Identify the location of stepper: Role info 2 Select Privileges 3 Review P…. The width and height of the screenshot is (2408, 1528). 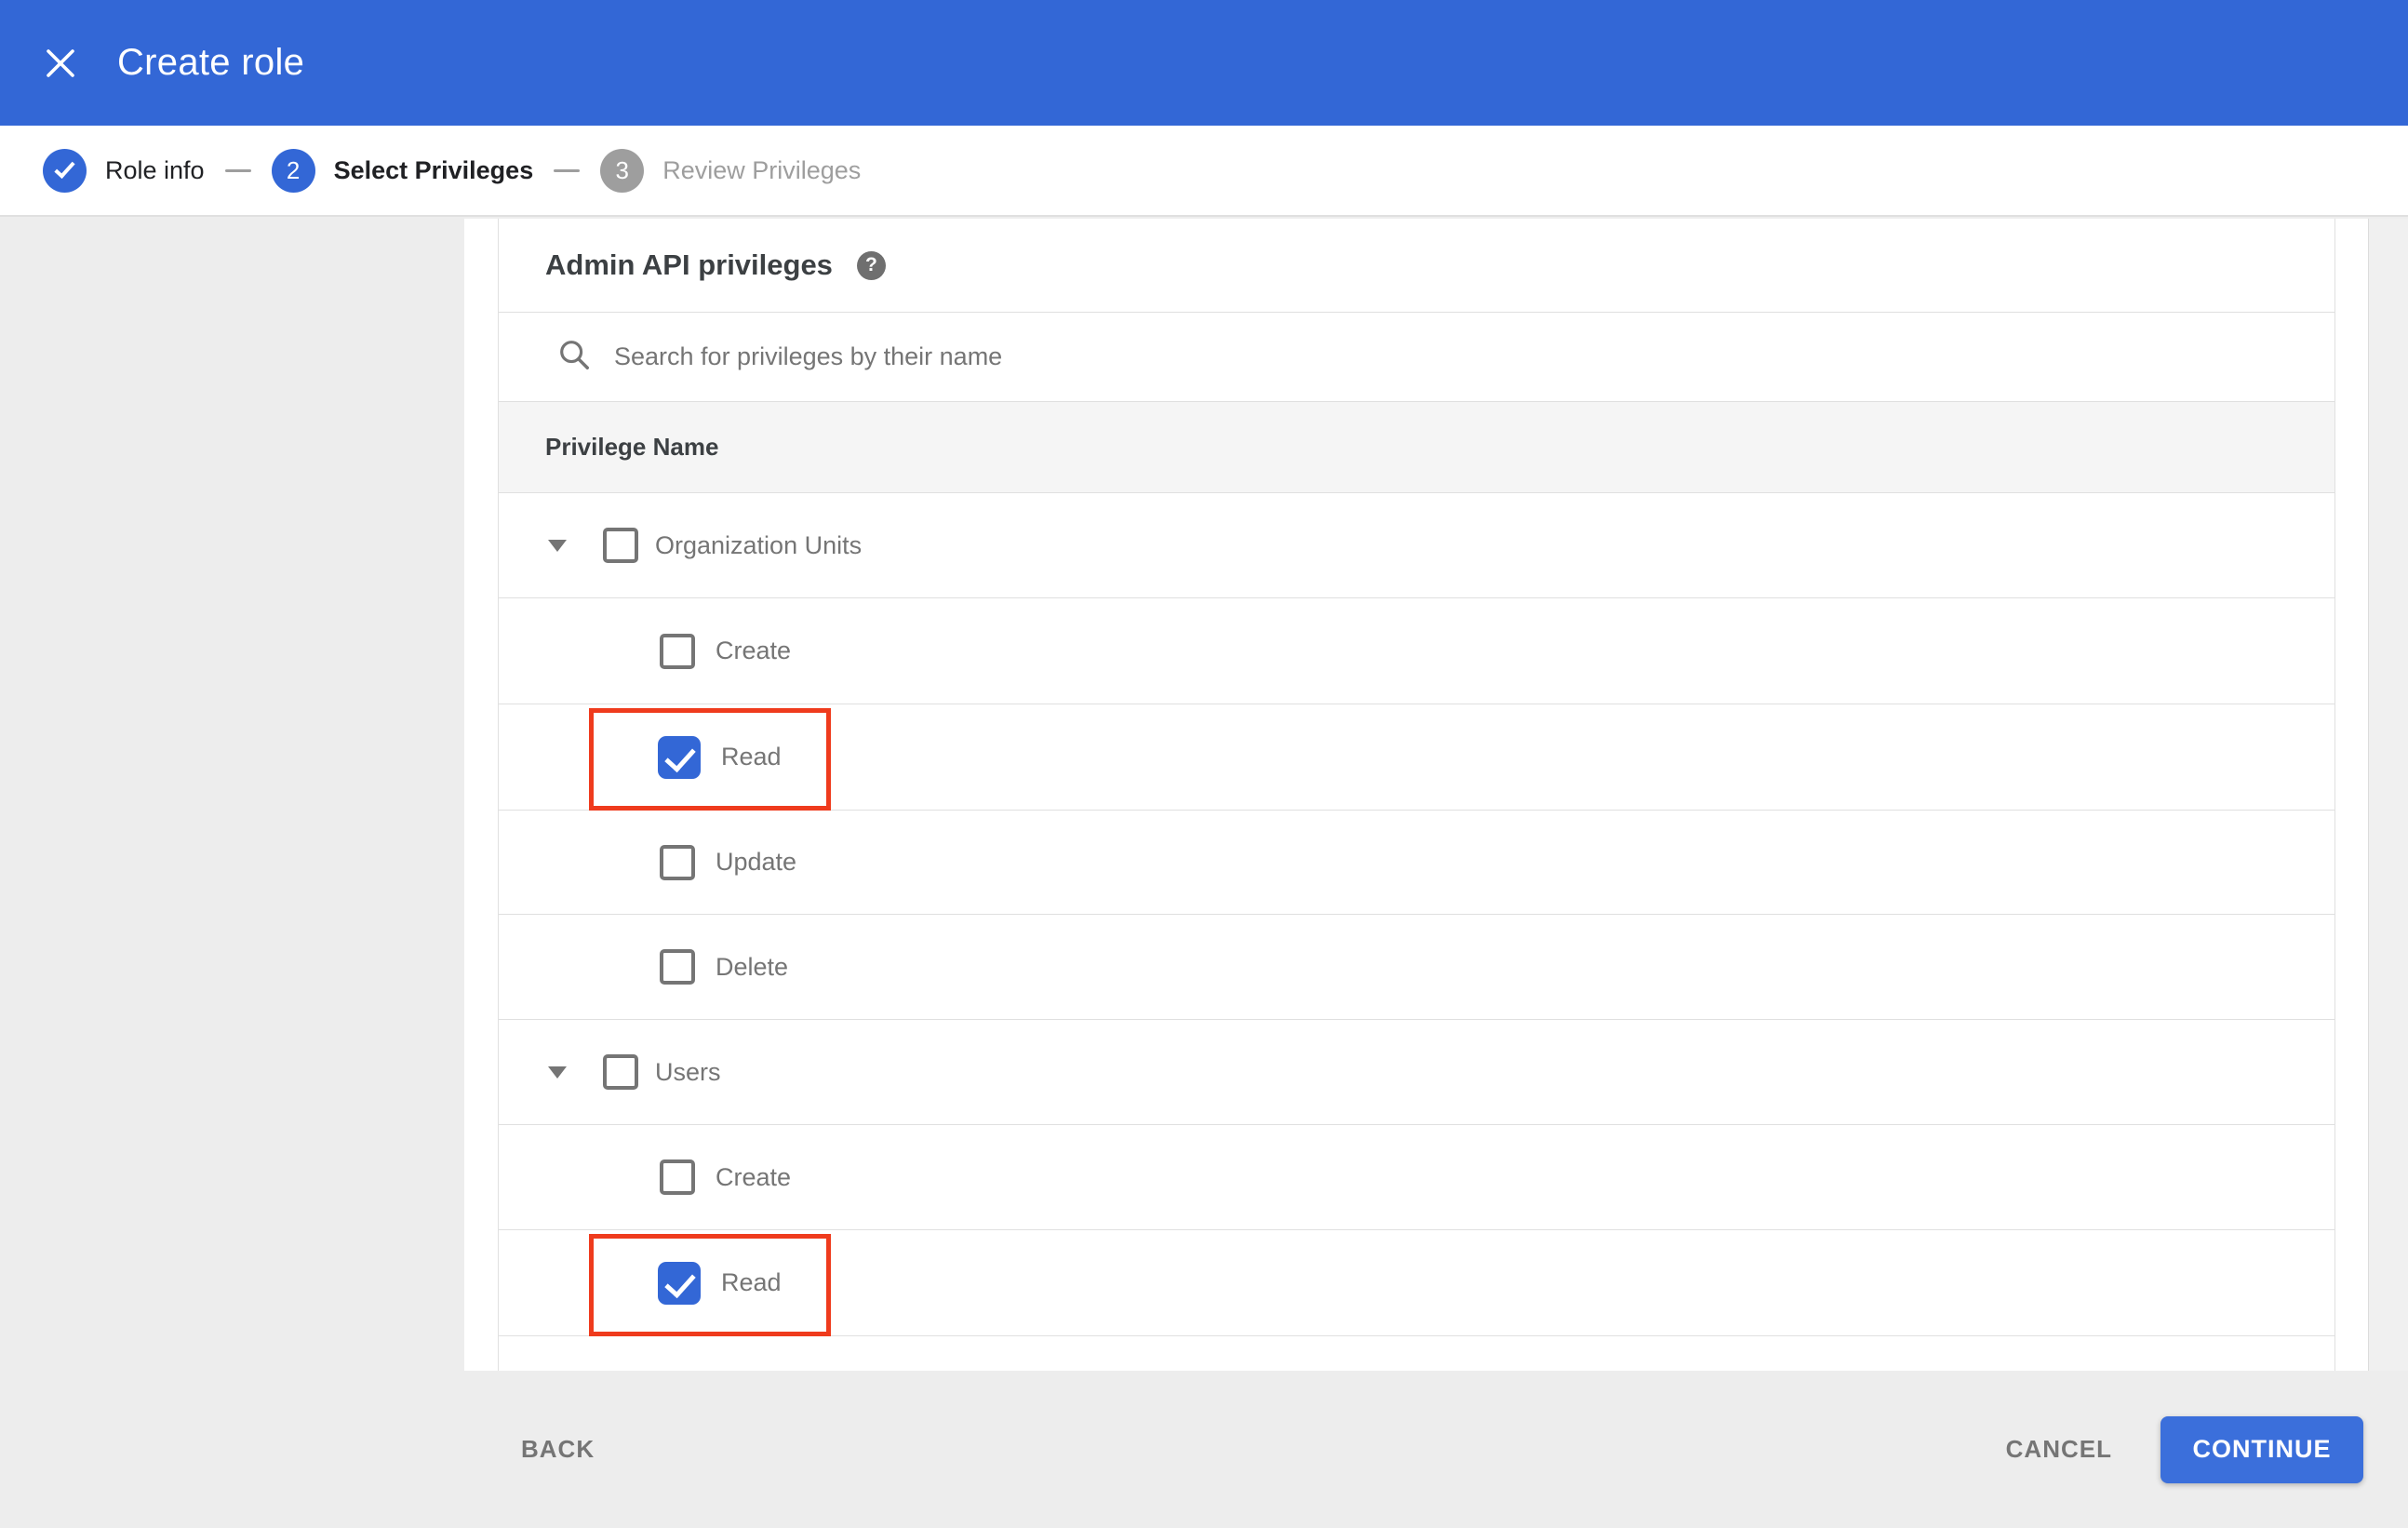
(1204, 171).